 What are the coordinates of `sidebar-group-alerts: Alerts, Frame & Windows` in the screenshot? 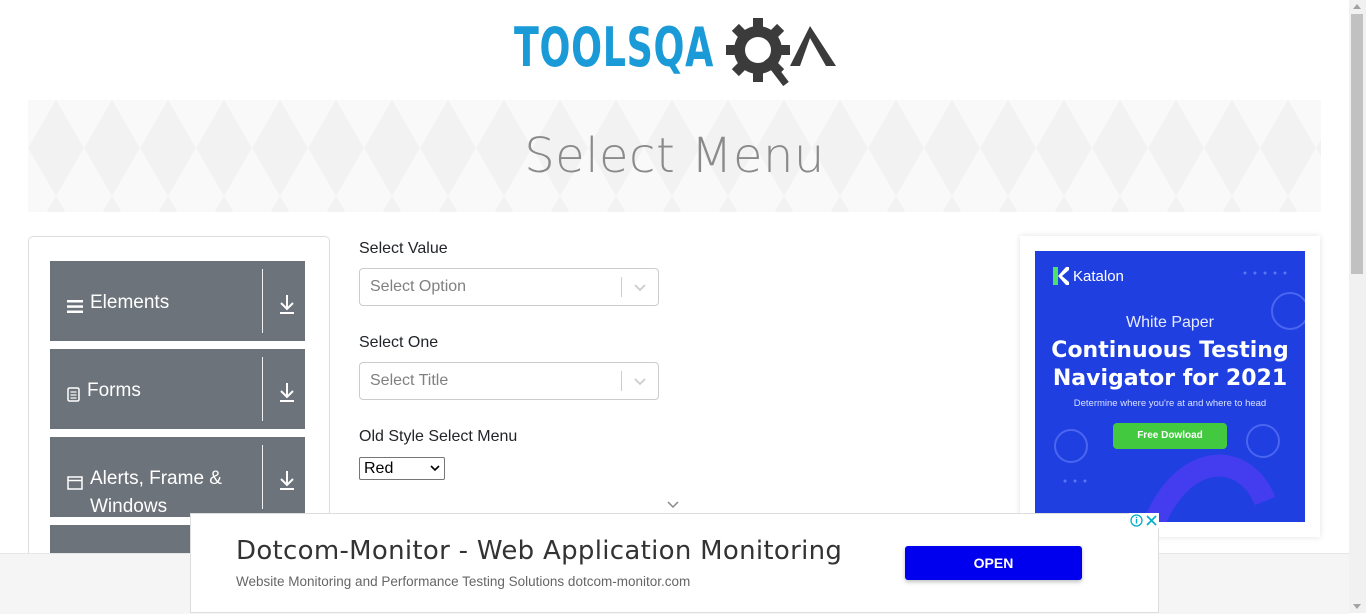 It's located at (177, 477).